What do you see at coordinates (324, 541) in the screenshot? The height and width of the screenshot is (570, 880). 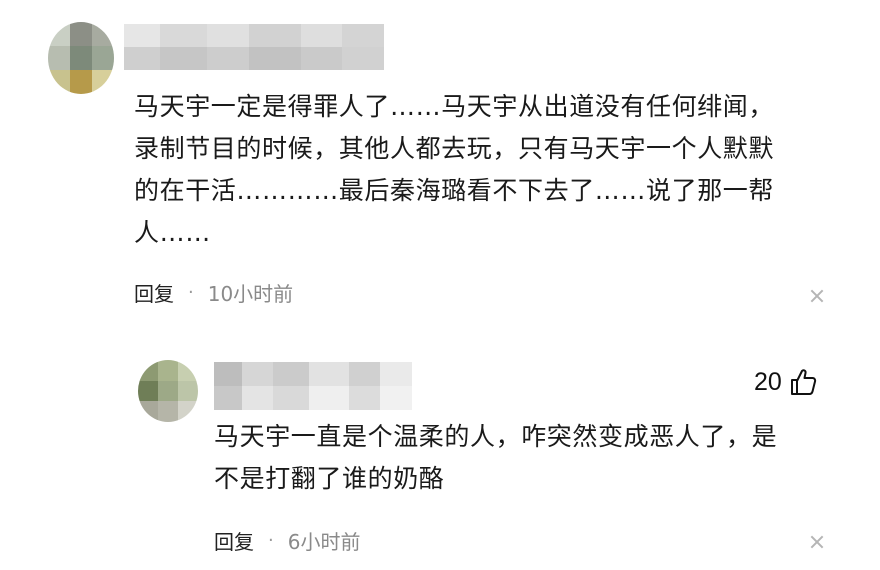 I see `timestamp: 6小时前` at bounding box center [324, 541].